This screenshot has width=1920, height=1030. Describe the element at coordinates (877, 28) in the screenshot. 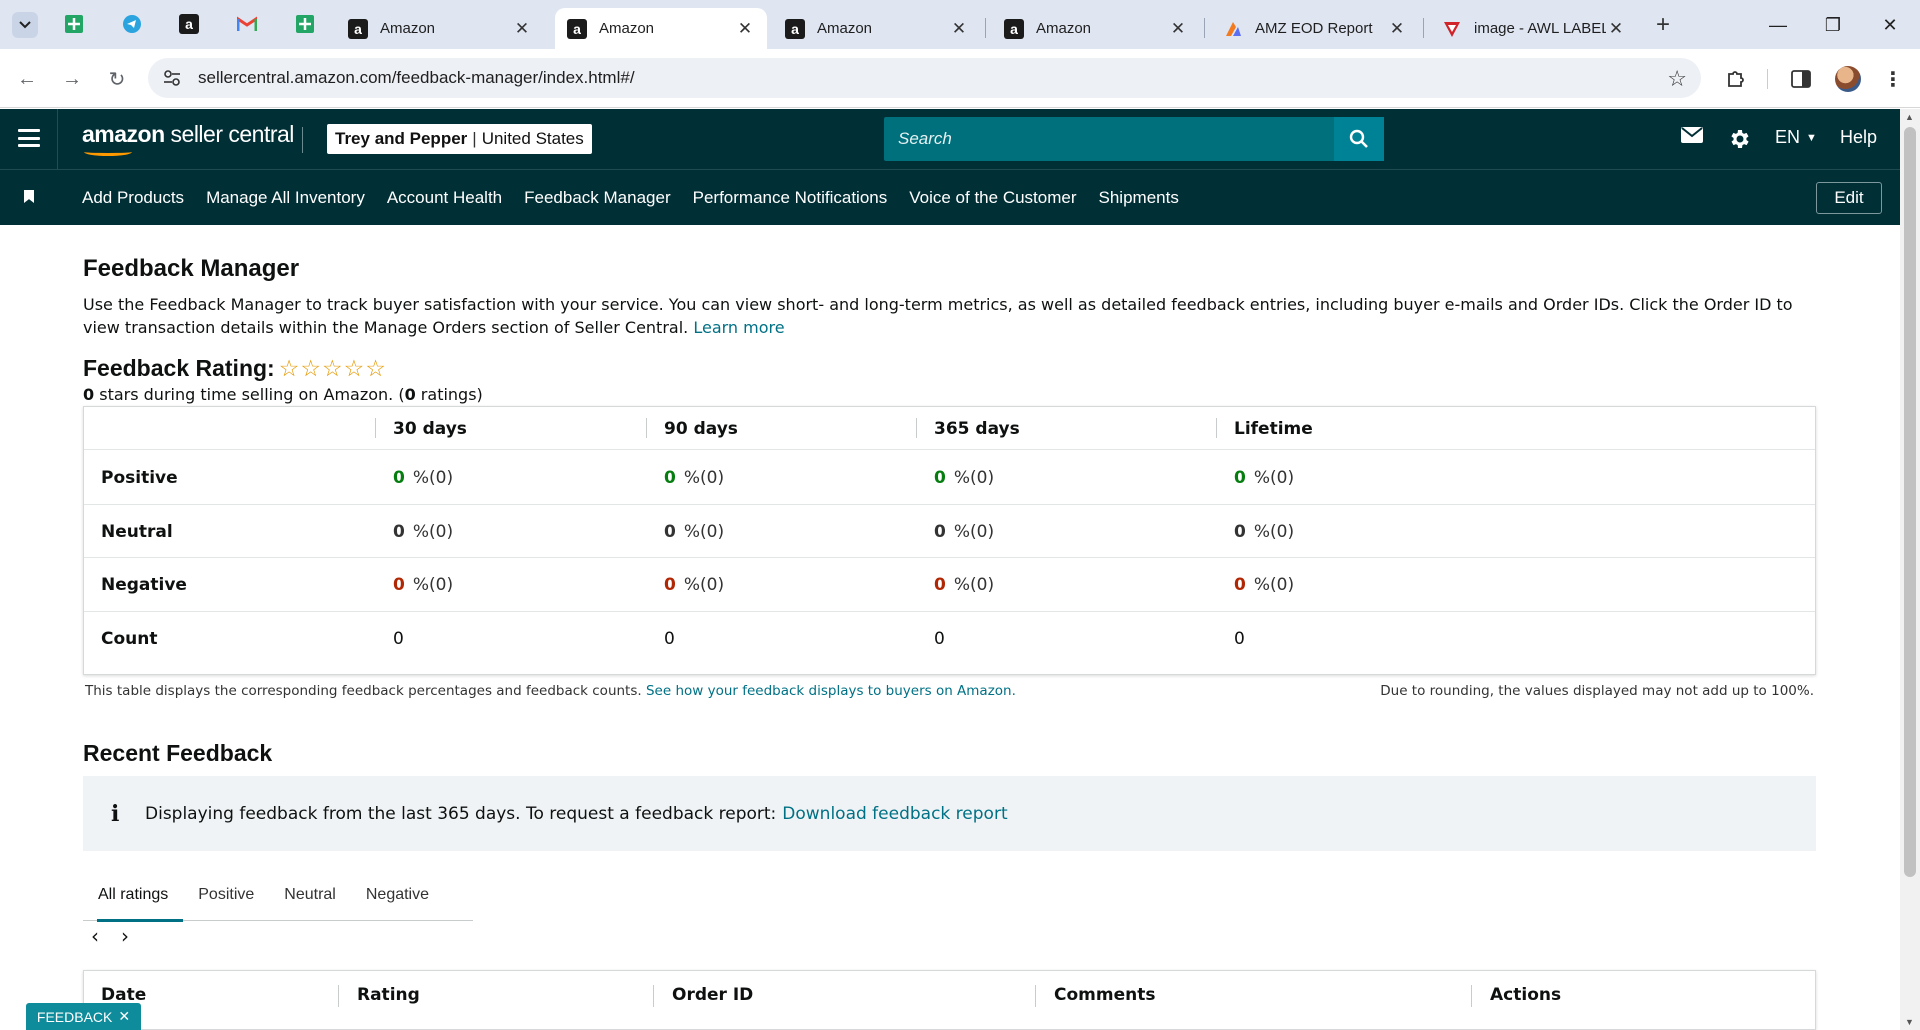

I see `browser-tab-amazon-3: a Amazon ✕` at that location.